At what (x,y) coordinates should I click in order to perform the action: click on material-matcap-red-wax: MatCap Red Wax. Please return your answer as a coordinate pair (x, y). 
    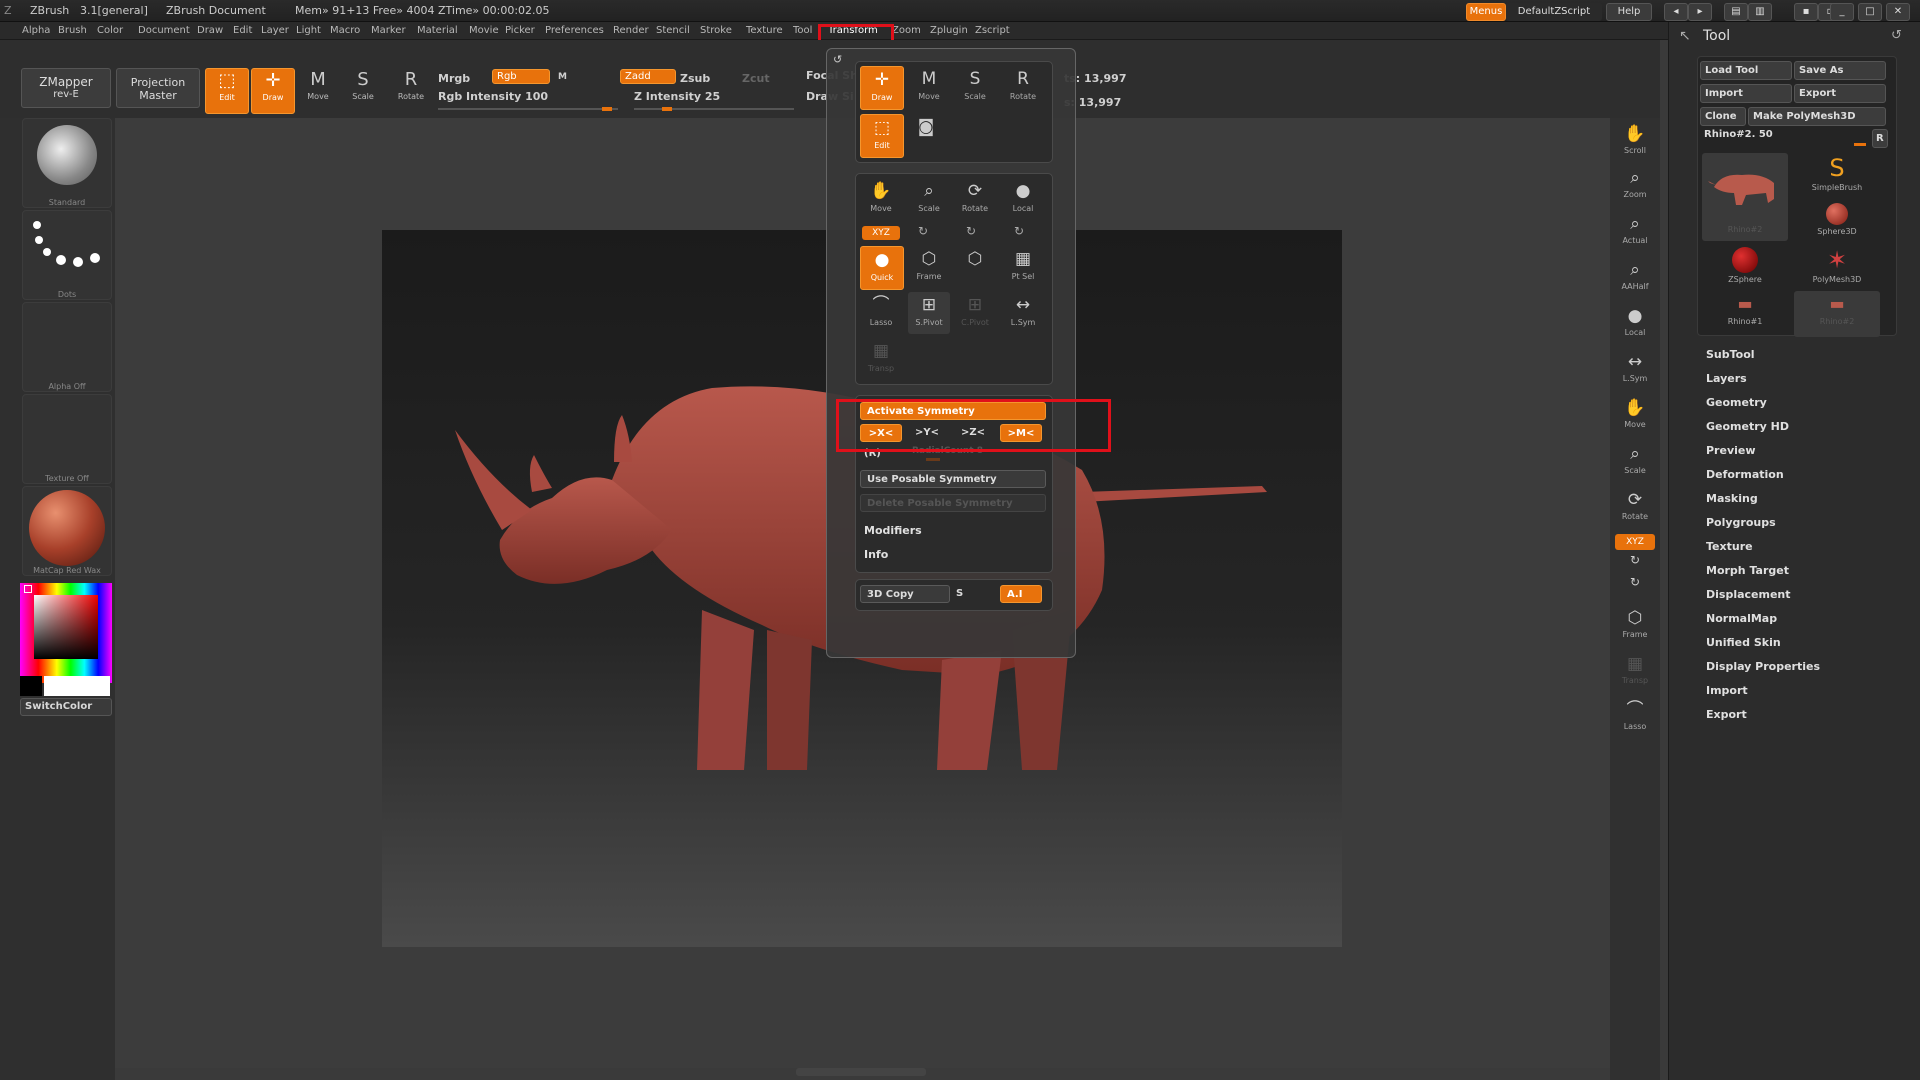
    Looking at the image, I should click on (67, 531).